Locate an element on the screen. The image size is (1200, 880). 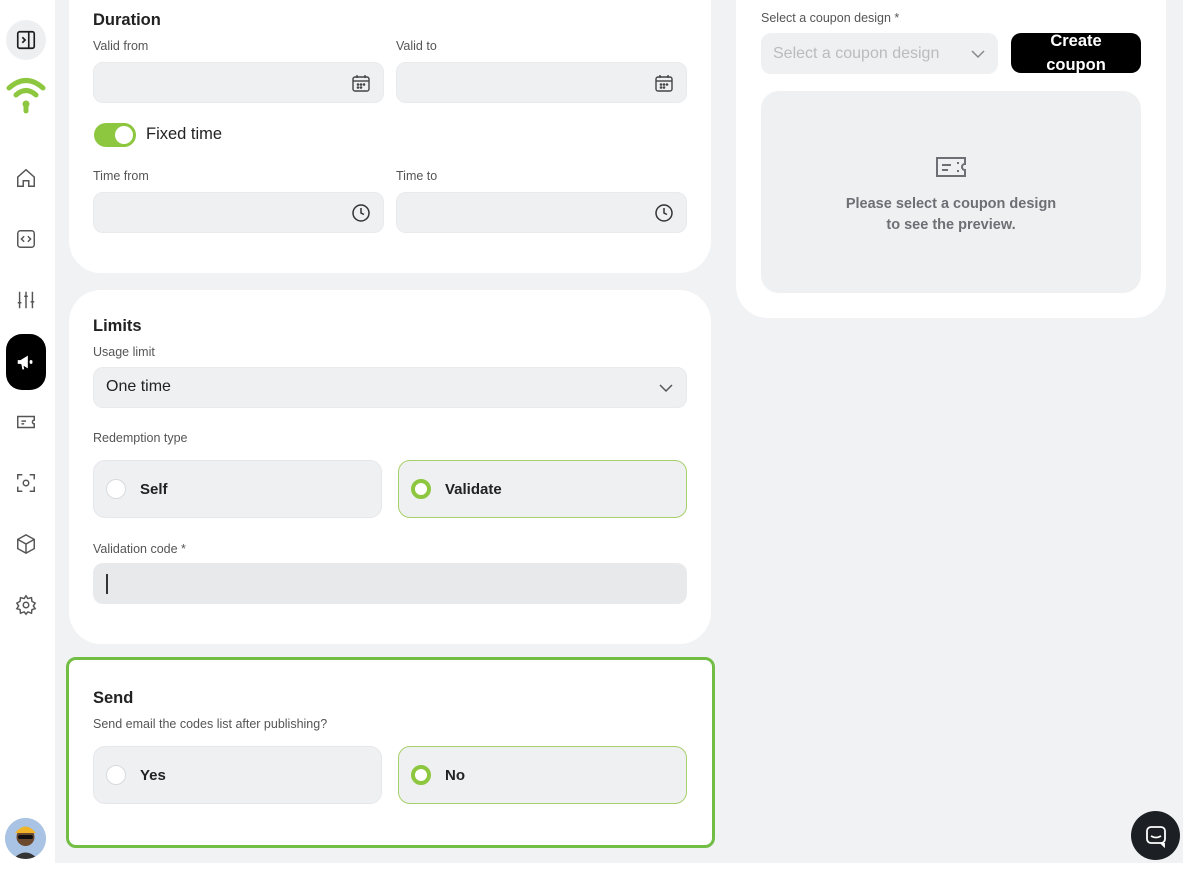
home-icon is located at coordinates (26, 177).